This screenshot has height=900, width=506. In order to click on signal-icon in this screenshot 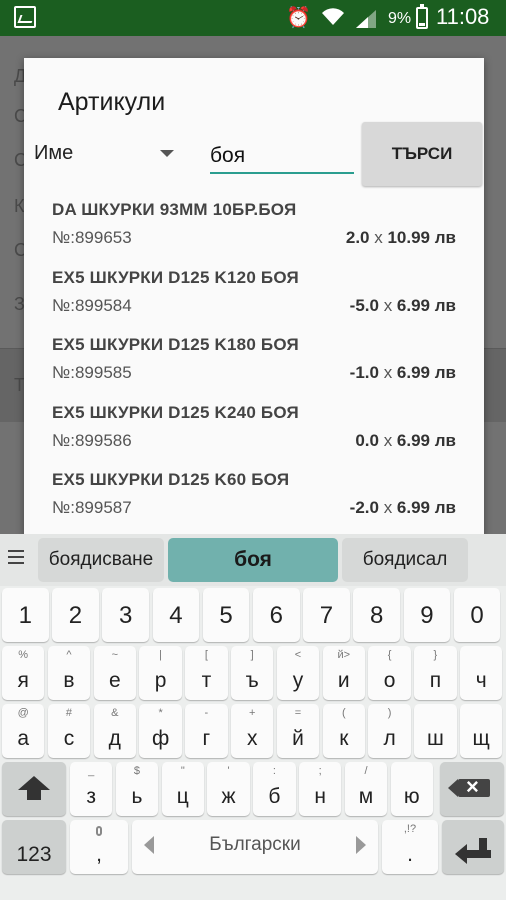, I will do `click(366, 19)`.